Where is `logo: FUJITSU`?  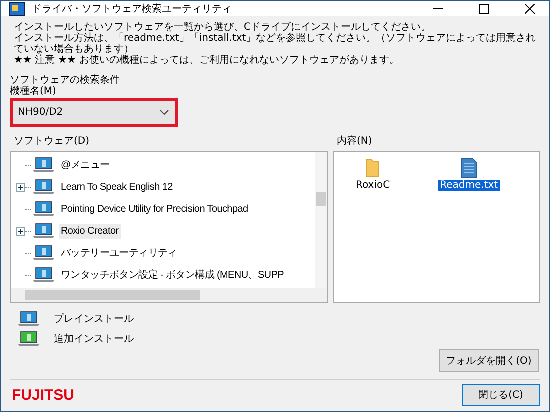 logo: FUJITSU is located at coordinates (43, 395).